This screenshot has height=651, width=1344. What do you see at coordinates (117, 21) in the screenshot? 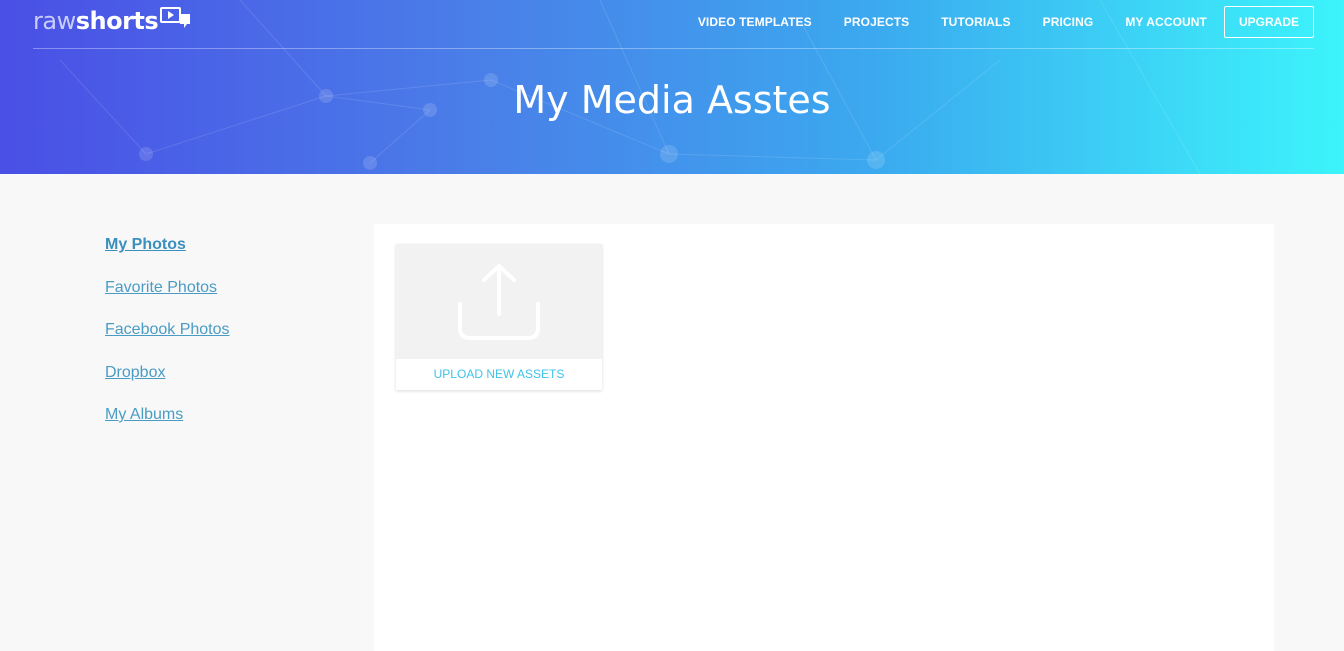
I see `logo-shorts-text: shorts` at bounding box center [117, 21].